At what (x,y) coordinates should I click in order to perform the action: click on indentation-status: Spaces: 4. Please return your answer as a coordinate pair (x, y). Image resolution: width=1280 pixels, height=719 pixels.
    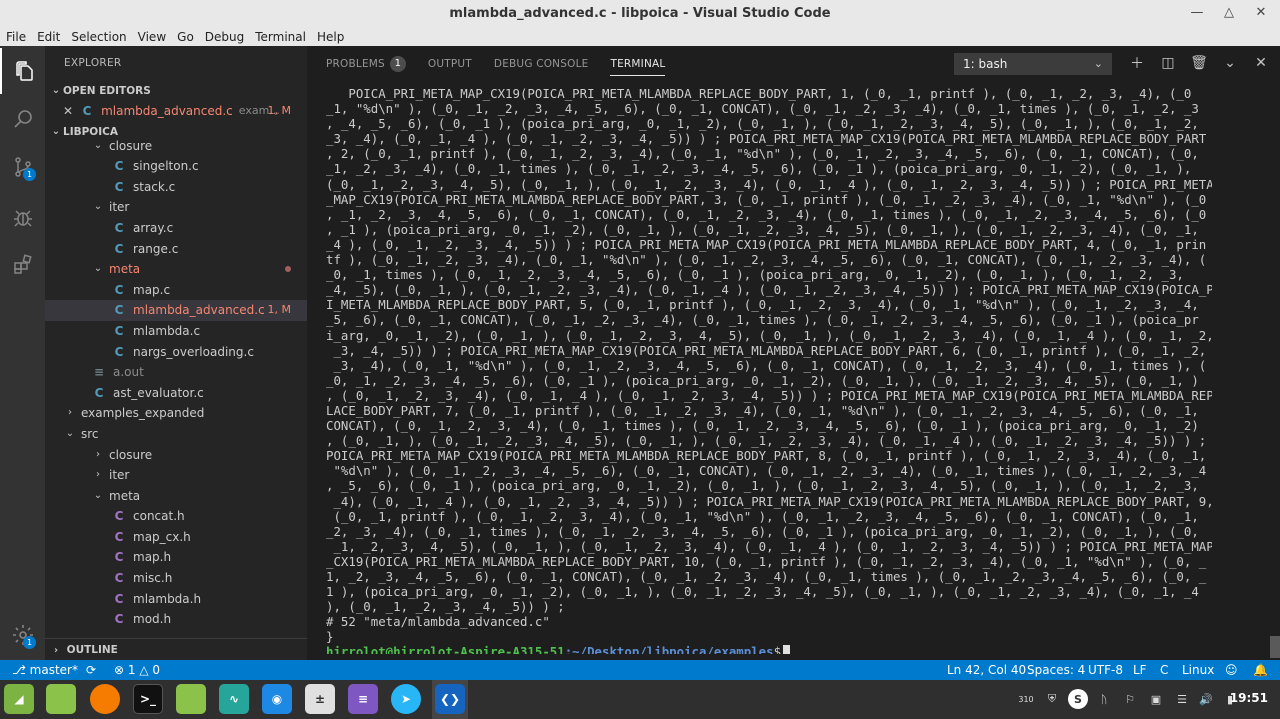
    Looking at the image, I should click on (1056, 670).